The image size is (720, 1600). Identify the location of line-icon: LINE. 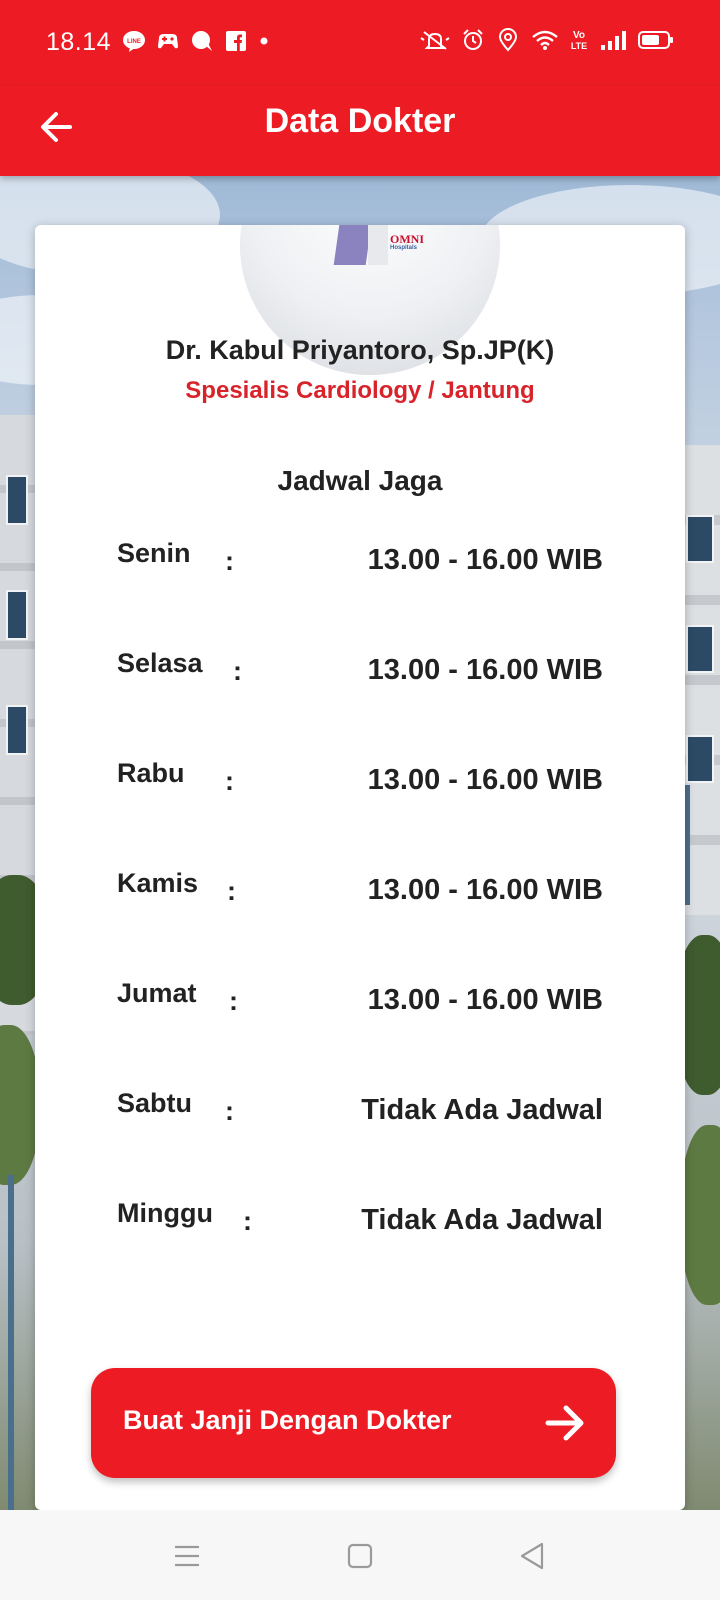
(134, 41).